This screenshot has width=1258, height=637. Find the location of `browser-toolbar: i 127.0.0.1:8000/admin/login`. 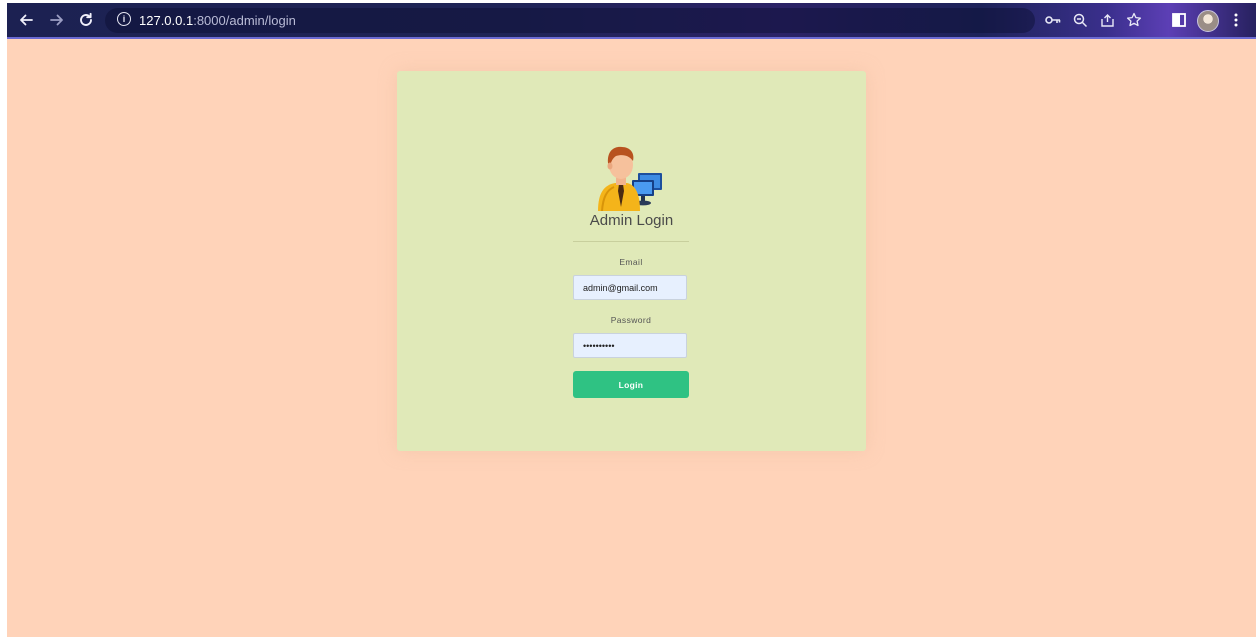

browser-toolbar: i 127.0.0.1:8000/admin/login is located at coordinates (631, 21).